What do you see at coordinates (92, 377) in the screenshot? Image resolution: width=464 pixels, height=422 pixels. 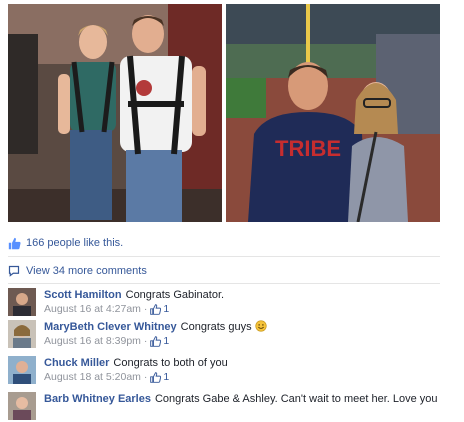 I see `comment-timestamp: August 18 at 5:20am` at bounding box center [92, 377].